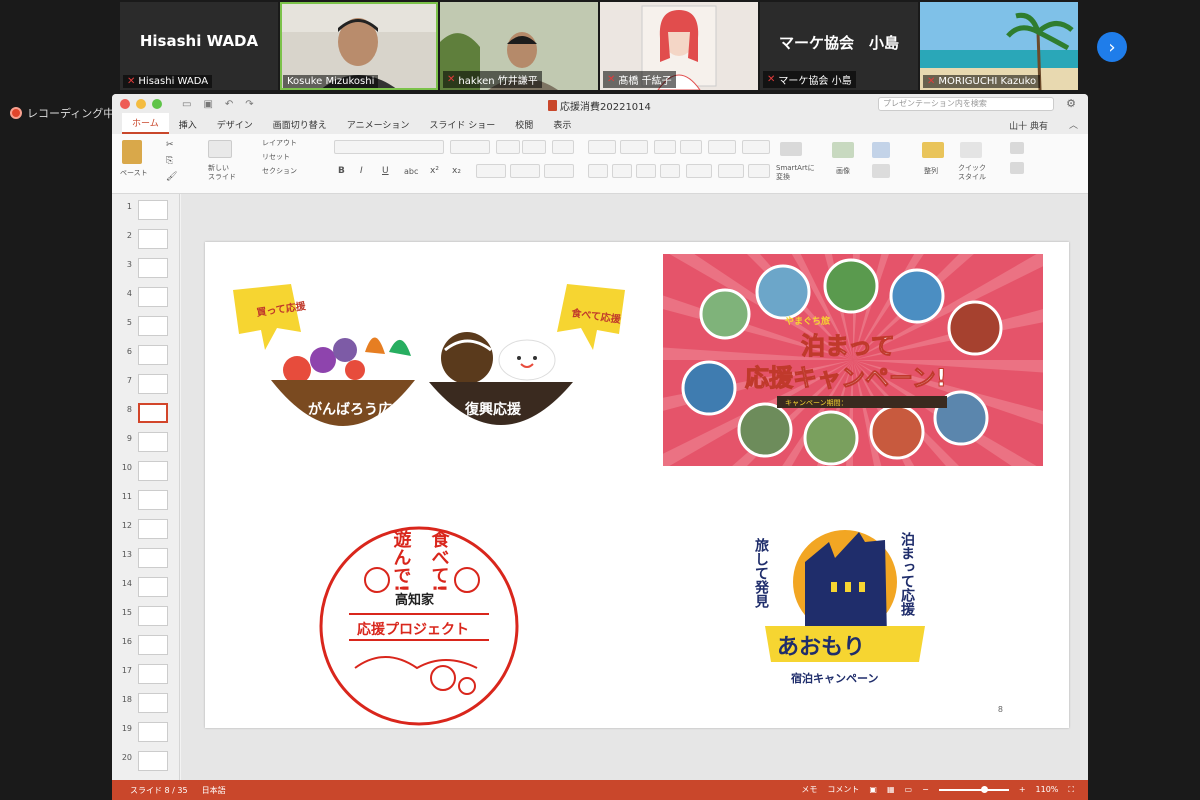  Describe the element at coordinates (207, 104) in the screenshot. I see `save-icon: ▣` at that location.